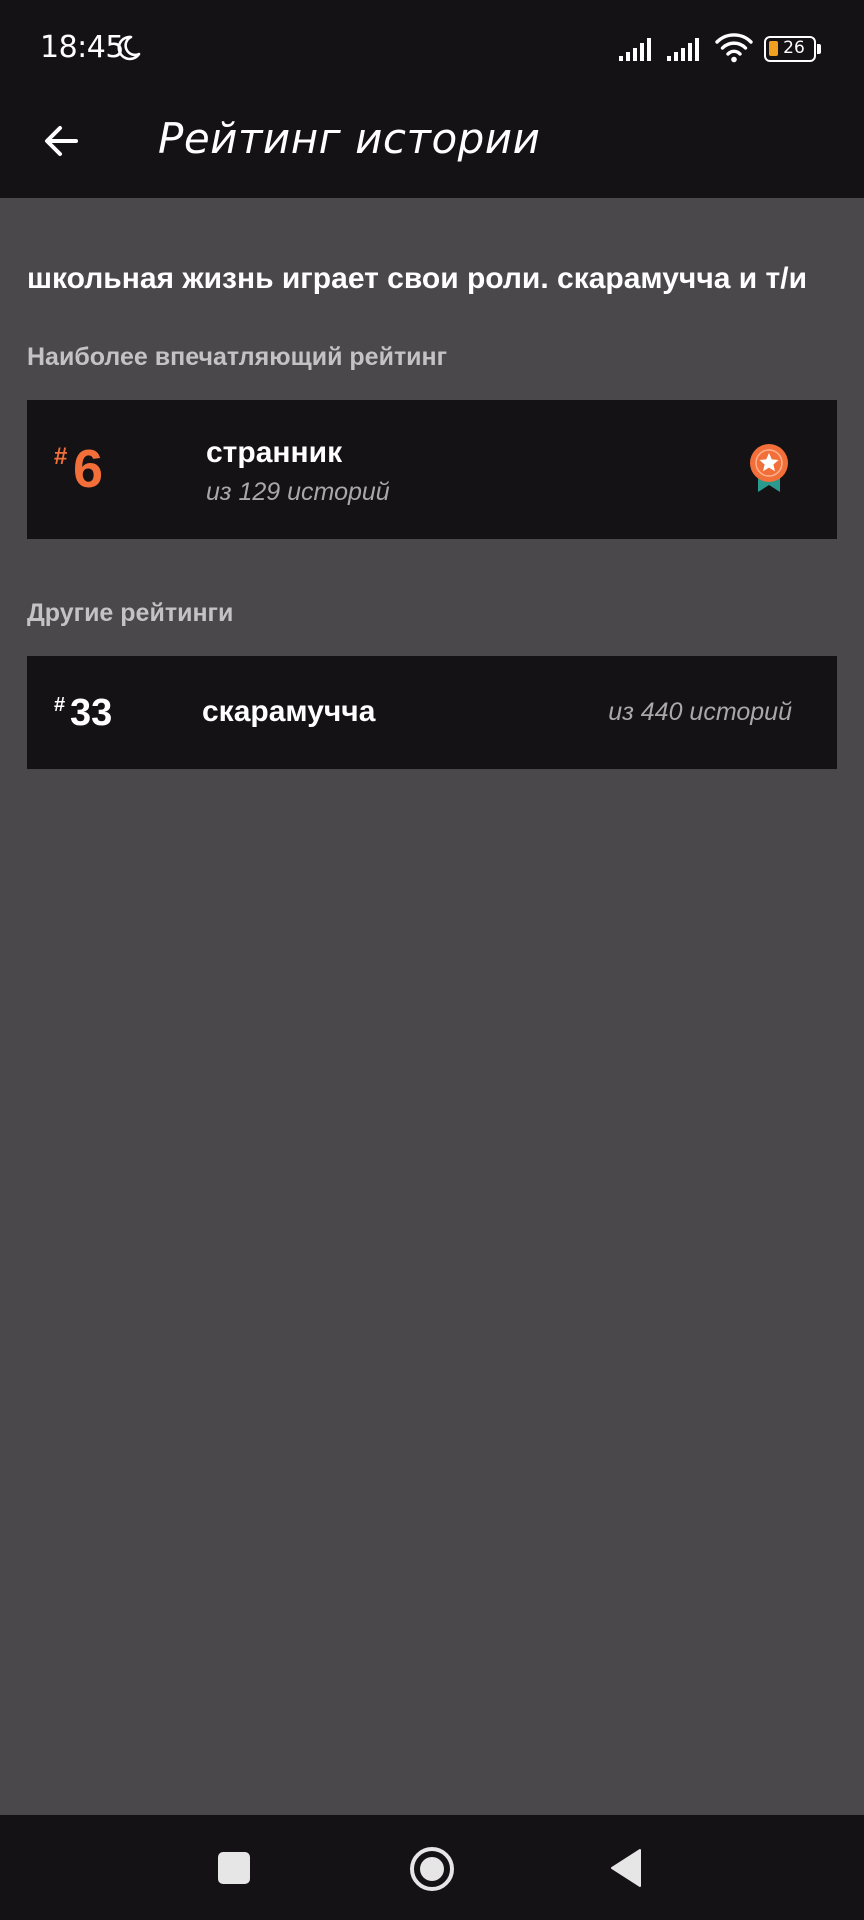  Describe the element at coordinates (769, 468) in the screenshot. I see `medal-icon` at that location.